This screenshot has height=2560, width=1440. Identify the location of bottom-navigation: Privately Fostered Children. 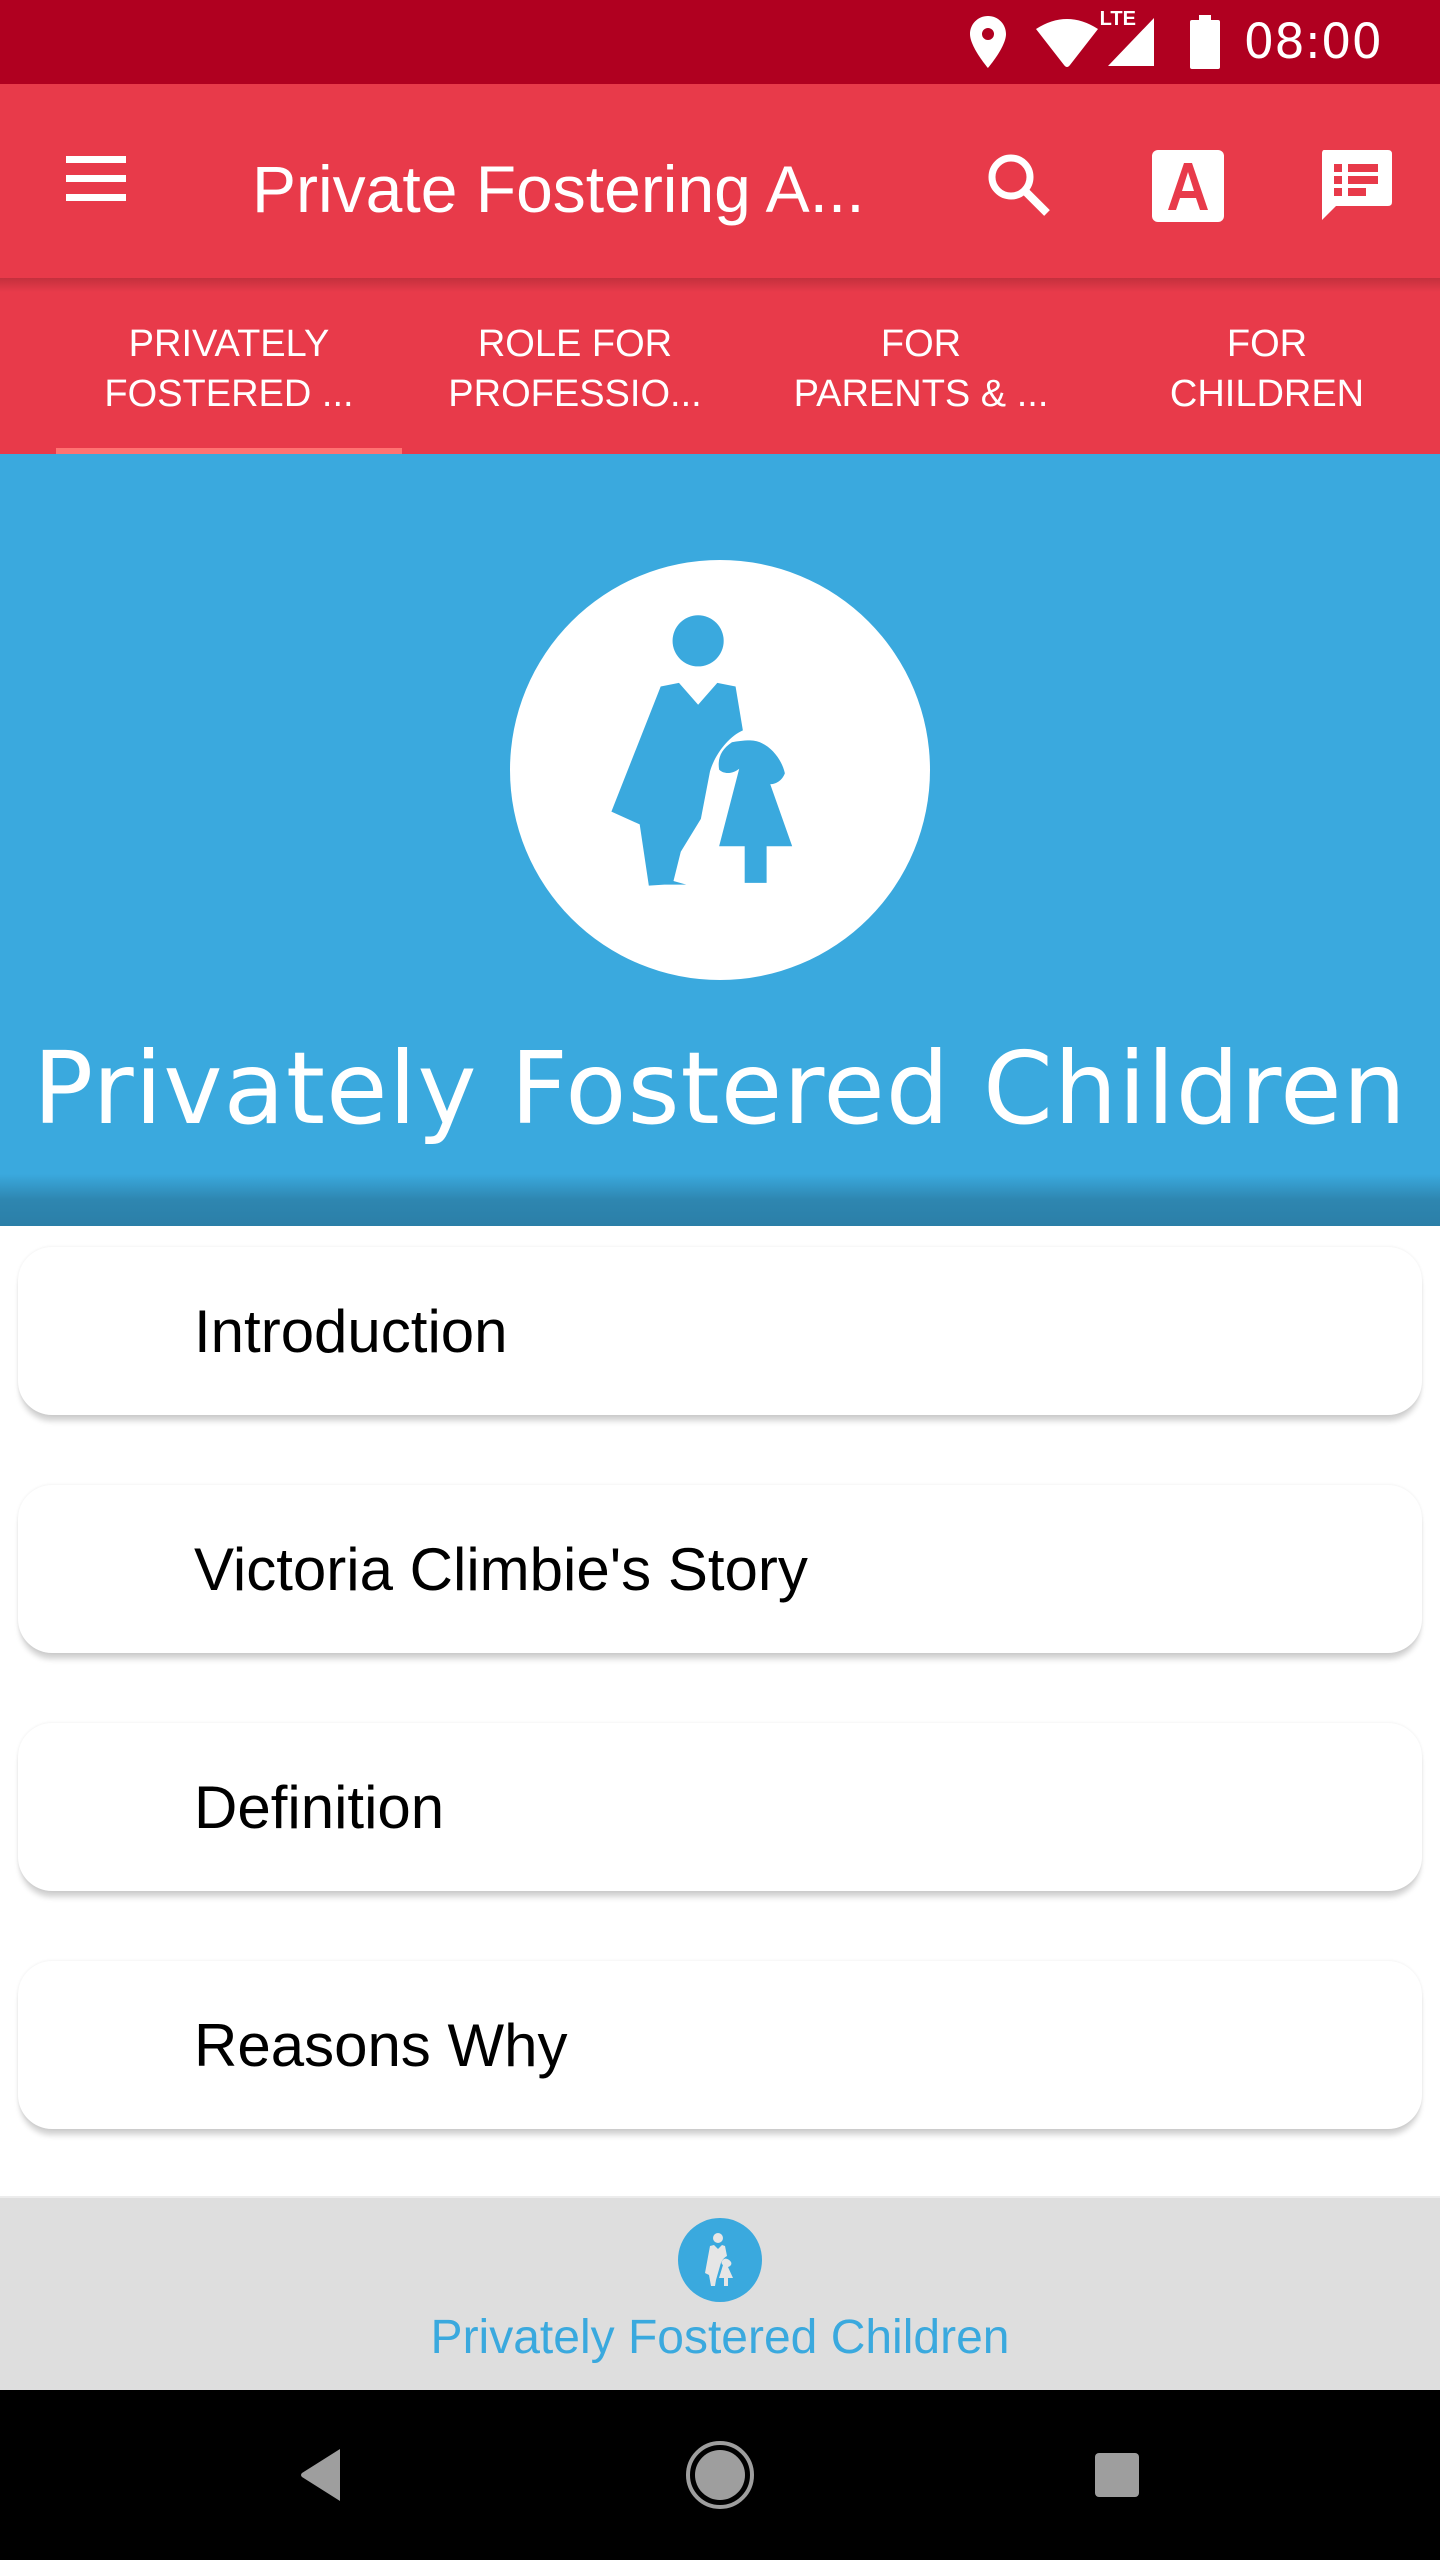
(720, 2293).